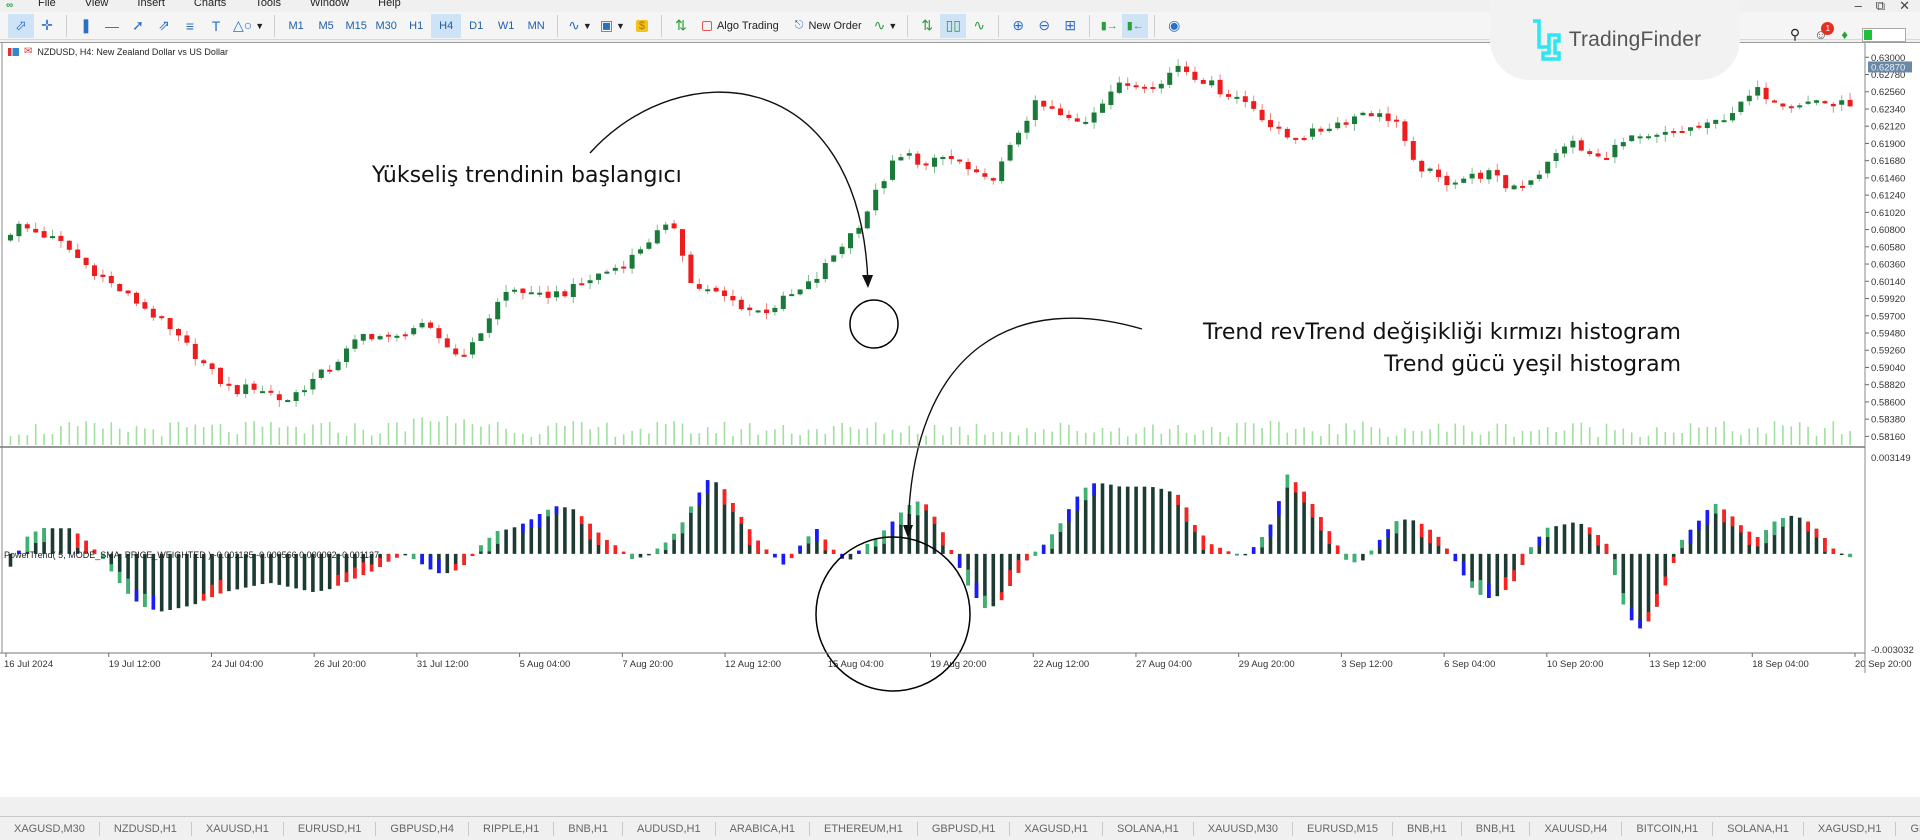  Describe the element at coordinates (332, 4) in the screenshot. I see `menu-window: Window` at that location.